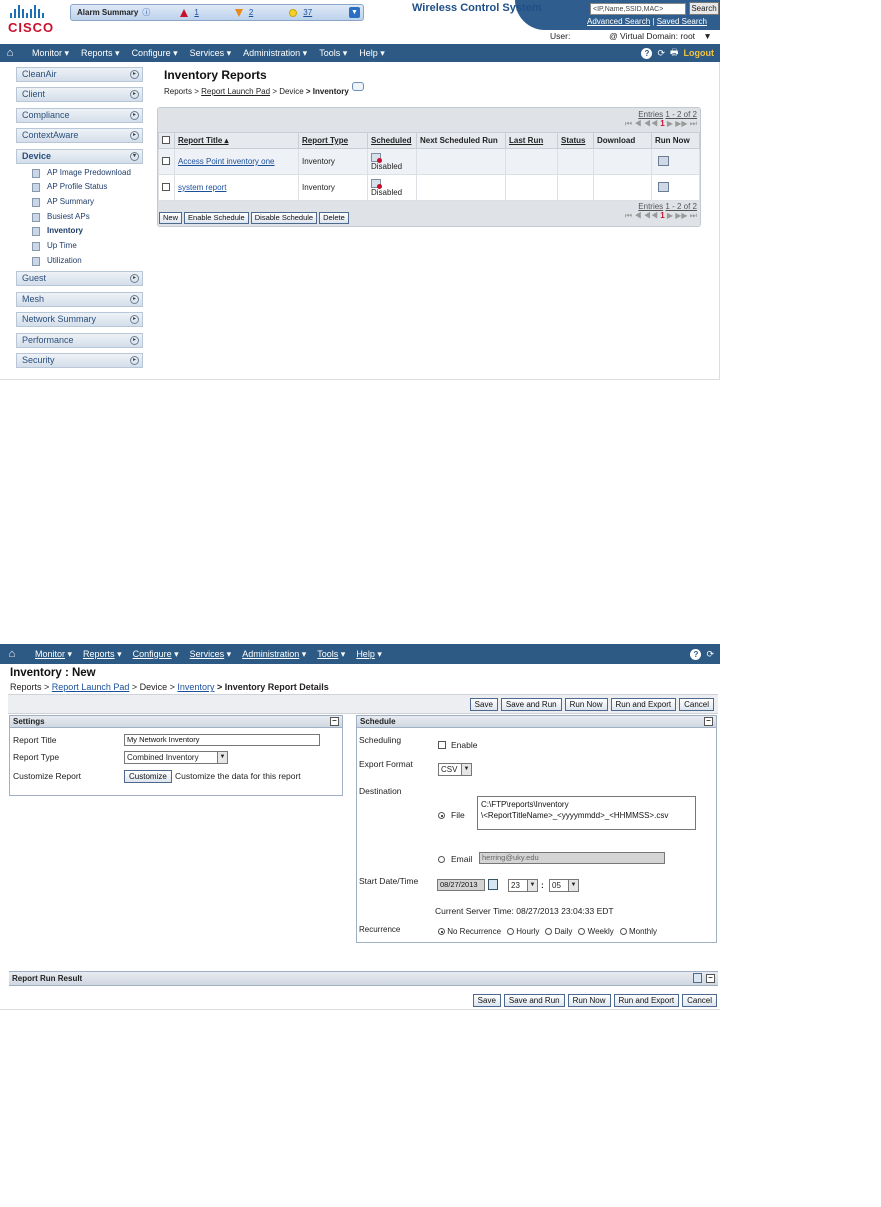 This screenshot has width=881, height=1207. Describe the element at coordinates (176, 757) in the screenshot. I see `report-type-select: Combined Inventory ▼` at that location.